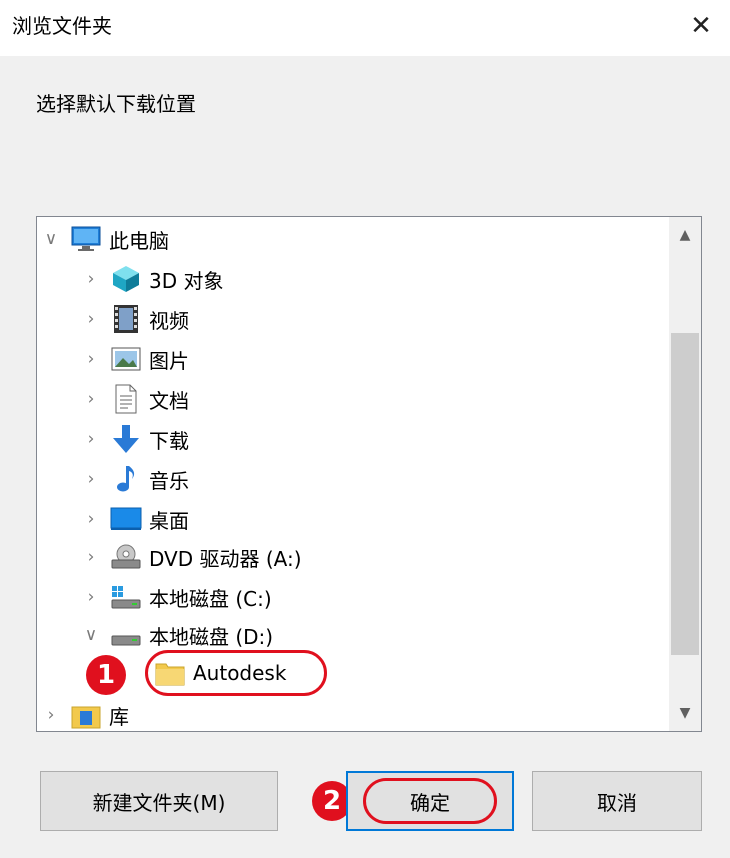 This screenshot has height=858, width=730. Describe the element at coordinates (116, 104) in the screenshot. I see `dialog-prompt: 选择默认下载位置` at that location.